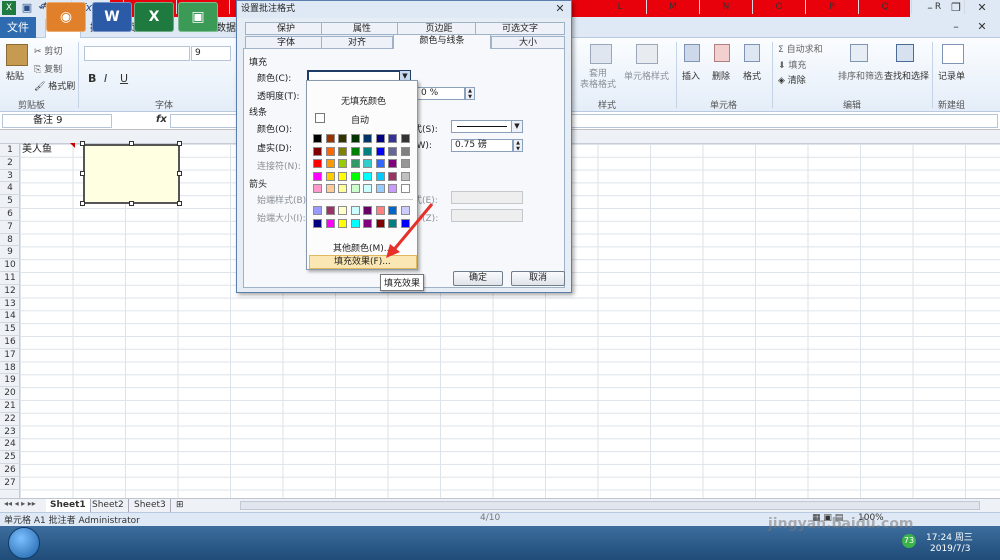 The image size is (1000, 560). I want to click on tab-protection: 保护, so click(286, 28).